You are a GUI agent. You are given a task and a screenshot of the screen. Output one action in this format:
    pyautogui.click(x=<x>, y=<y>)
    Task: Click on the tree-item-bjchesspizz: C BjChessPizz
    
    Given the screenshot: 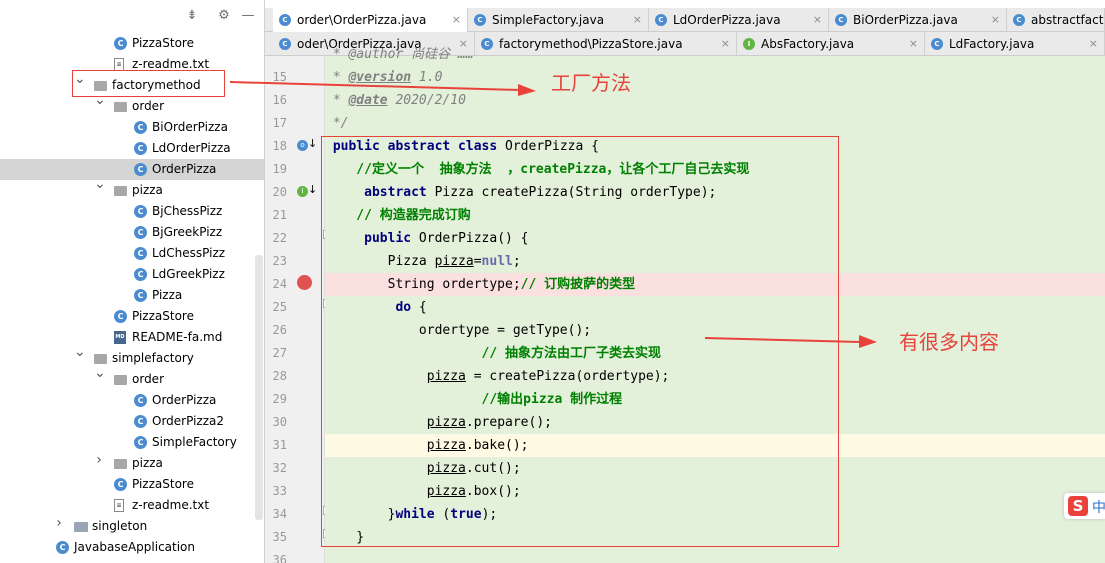 What is the action you would take?
    pyautogui.click(x=132, y=211)
    